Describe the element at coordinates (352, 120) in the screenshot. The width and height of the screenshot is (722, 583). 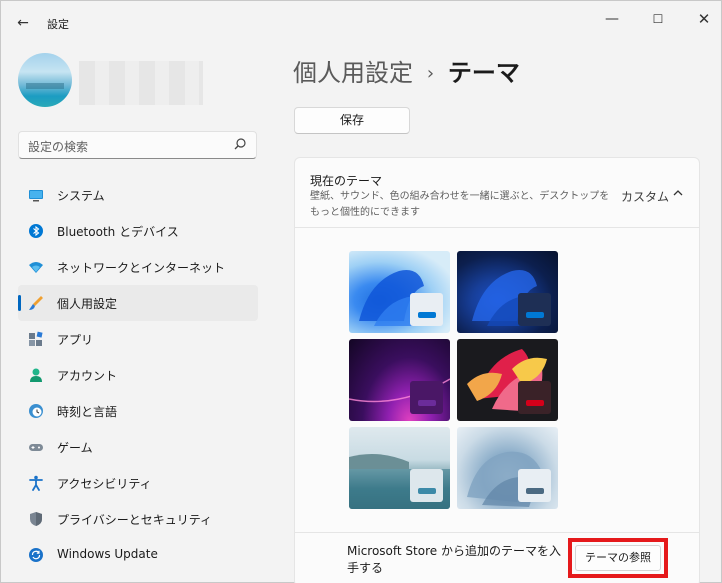
I see `save-button: 保存` at that location.